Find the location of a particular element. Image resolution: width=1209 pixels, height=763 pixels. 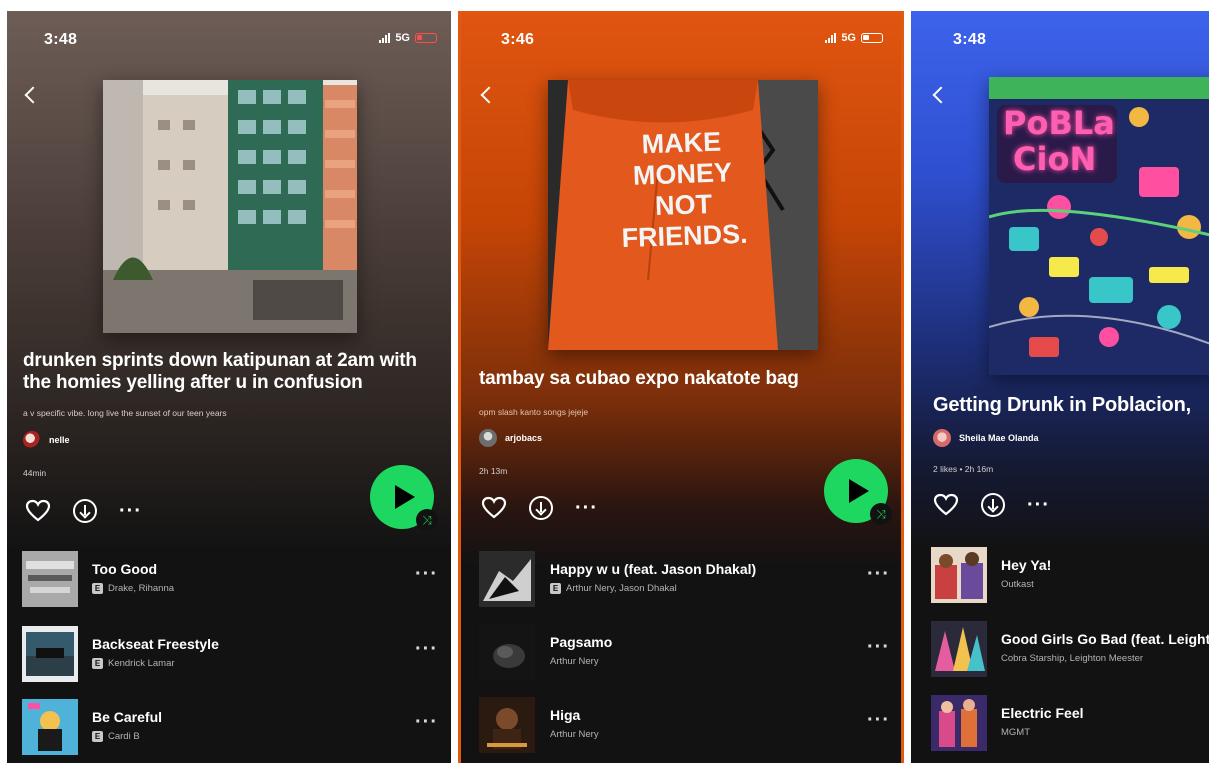

track-artist: Arthur Nery, Jason Dhakal is located at coordinates (621, 588).